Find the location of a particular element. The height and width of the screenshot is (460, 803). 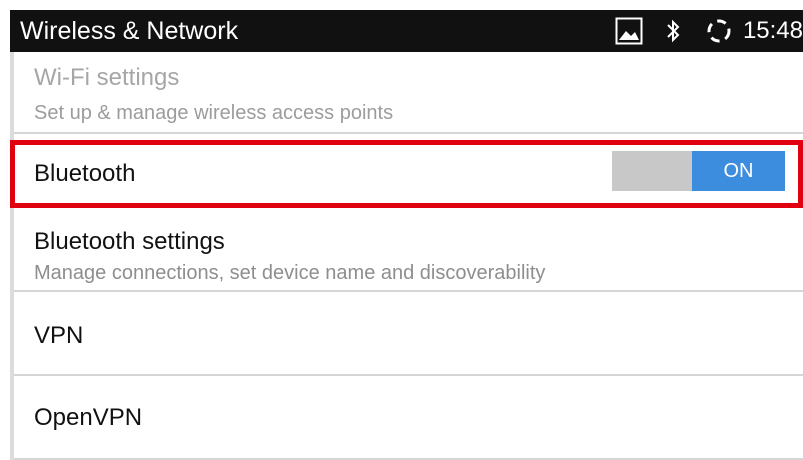

bluetooth-icon is located at coordinates (673, 31).